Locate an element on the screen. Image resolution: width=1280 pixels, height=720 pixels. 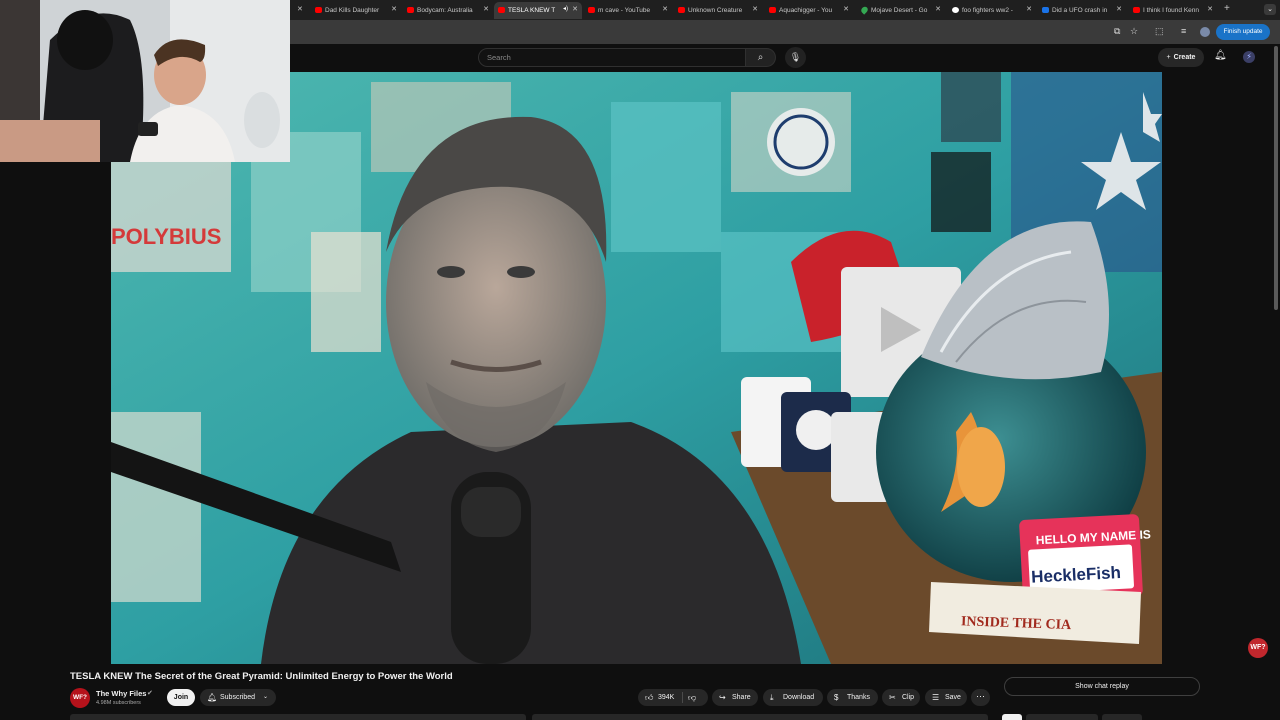
thanks-label: Thanks is located at coordinates (858, 697).